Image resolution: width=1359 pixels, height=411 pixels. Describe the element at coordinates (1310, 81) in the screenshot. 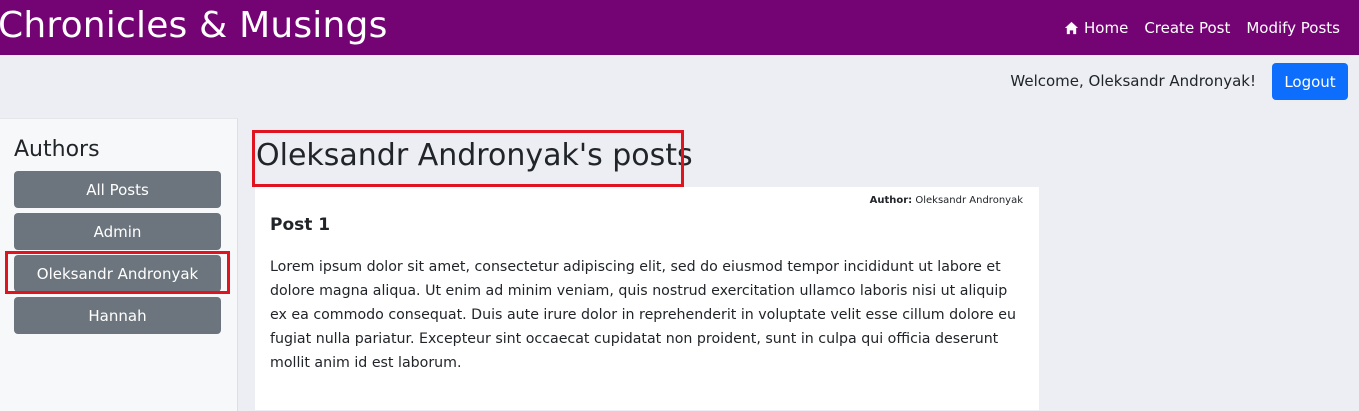

I see `logout-button: Logout` at that location.